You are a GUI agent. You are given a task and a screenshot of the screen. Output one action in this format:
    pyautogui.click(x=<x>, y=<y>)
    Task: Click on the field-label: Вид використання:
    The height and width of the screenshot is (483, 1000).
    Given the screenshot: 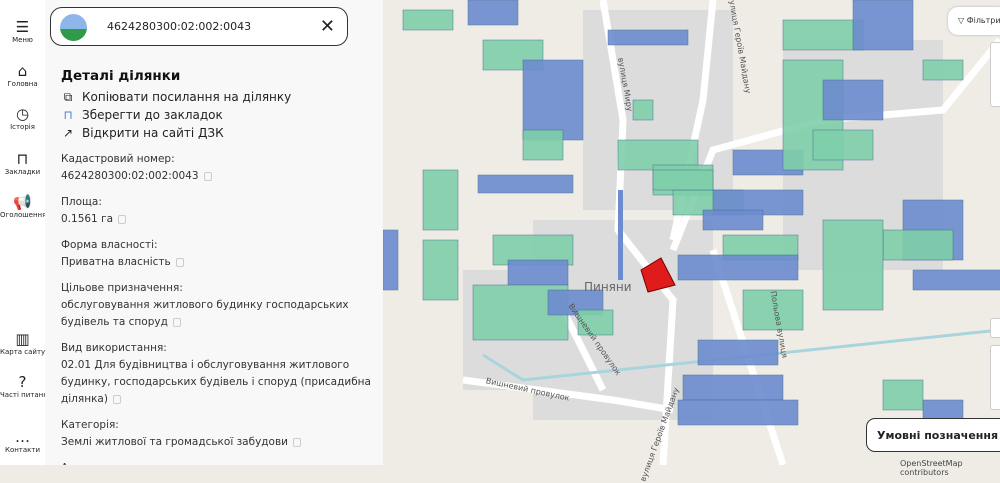 What is the action you would take?
    pyautogui.click(x=114, y=348)
    